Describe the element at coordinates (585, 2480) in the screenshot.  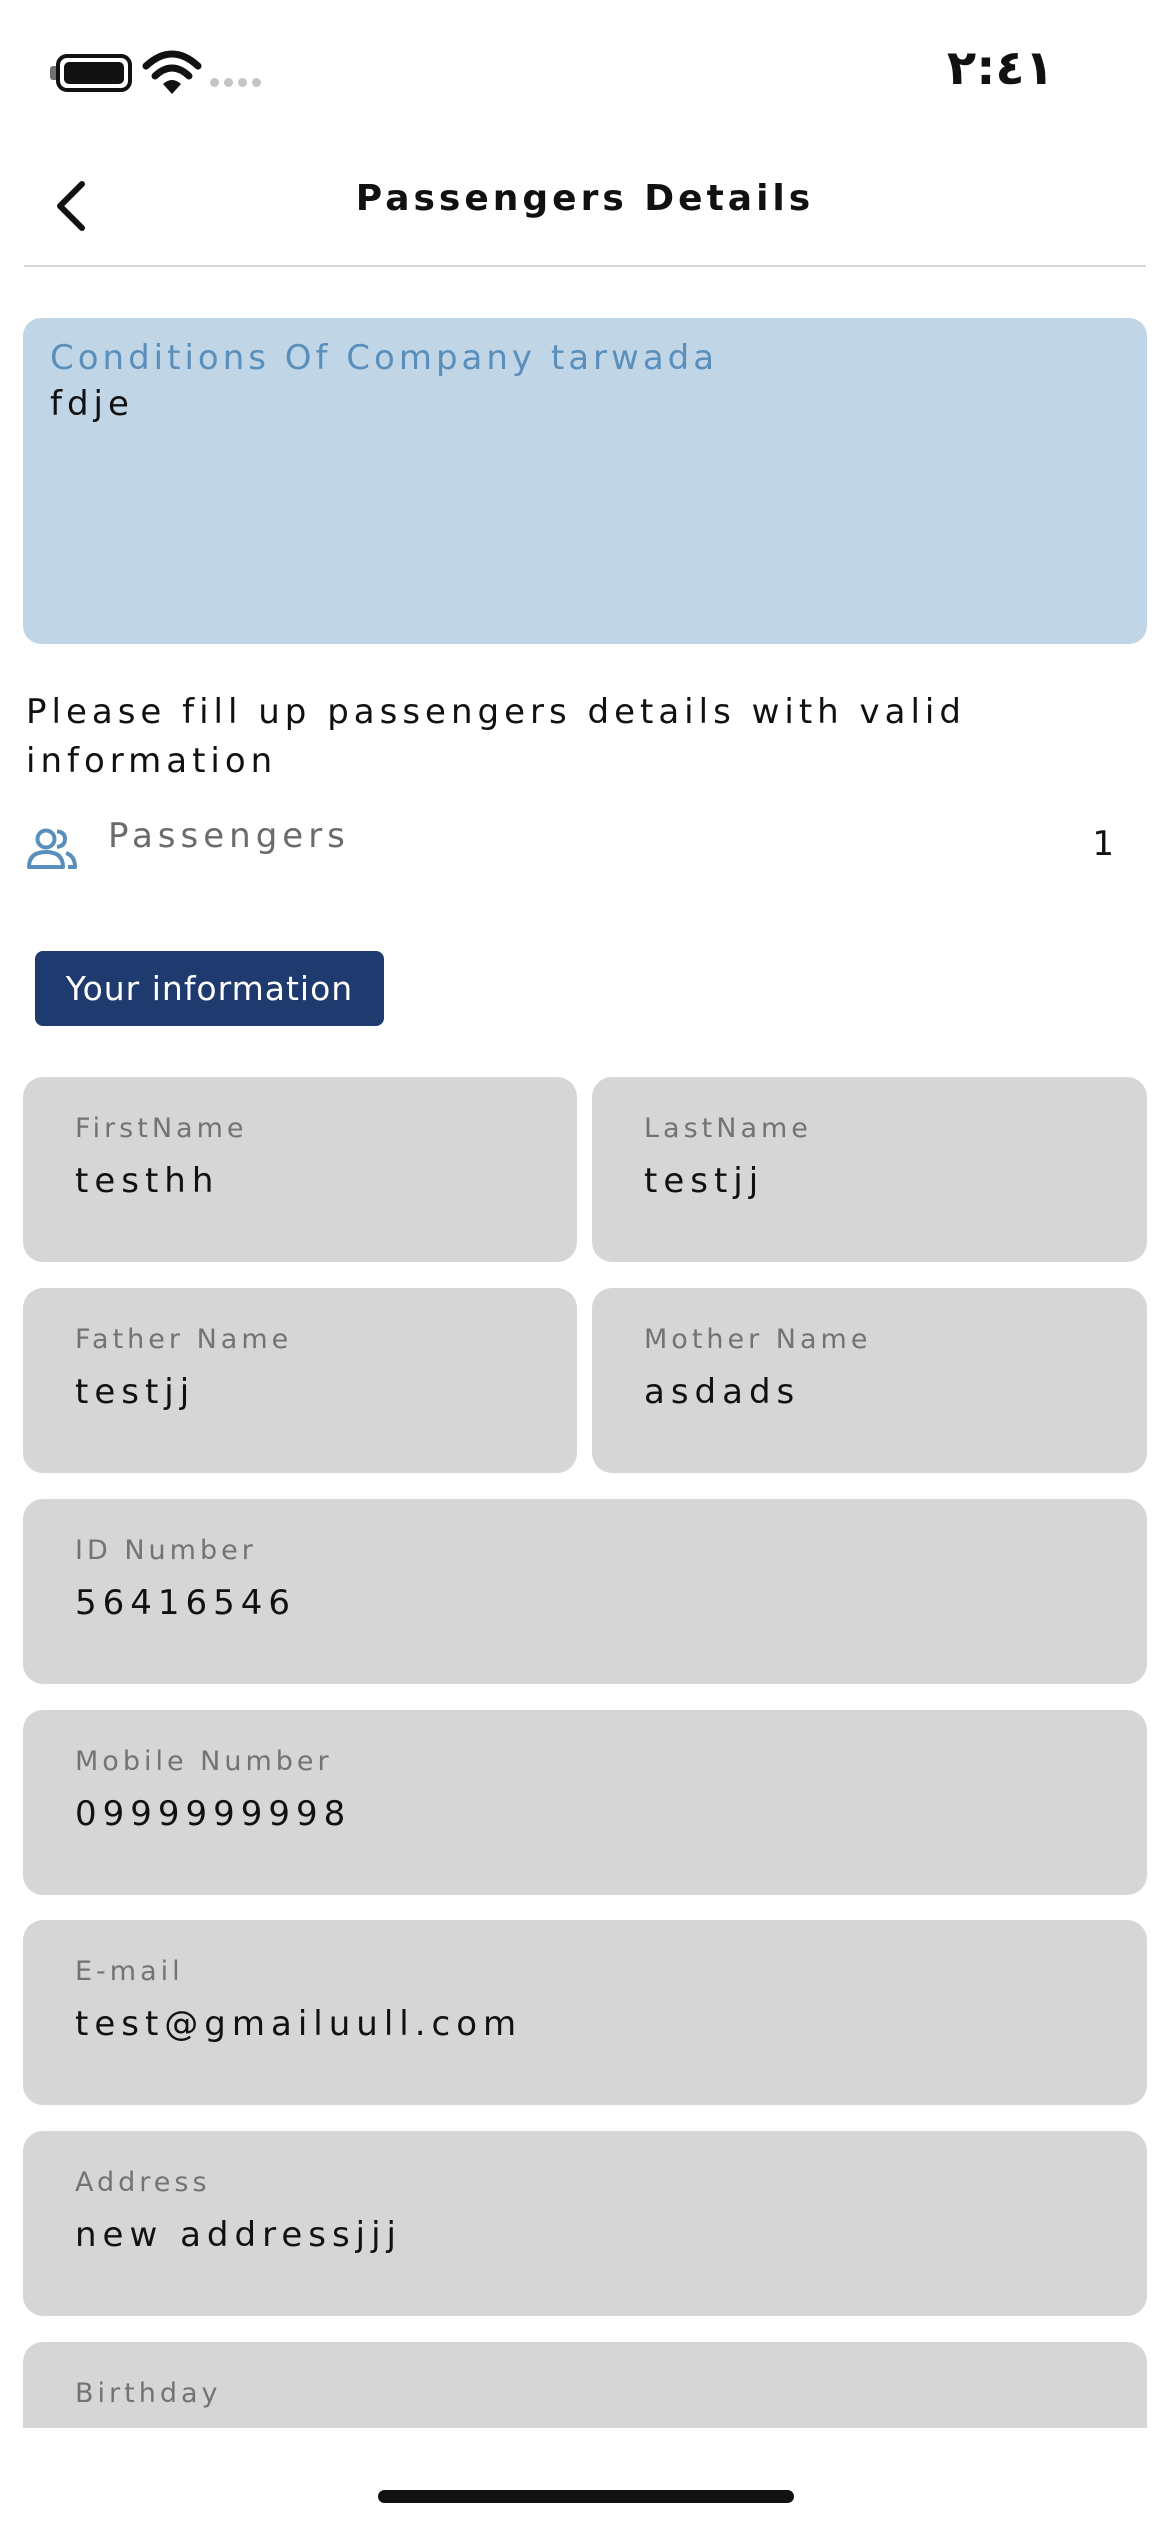
I see `home-indicator-area` at that location.